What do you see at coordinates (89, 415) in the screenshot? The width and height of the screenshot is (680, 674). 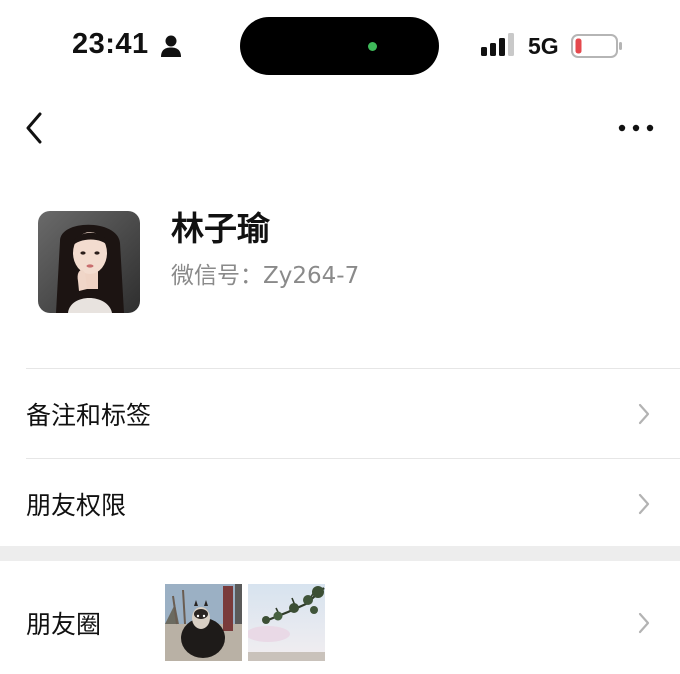 I see `row-label: 备注和标签` at bounding box center [89, 415].